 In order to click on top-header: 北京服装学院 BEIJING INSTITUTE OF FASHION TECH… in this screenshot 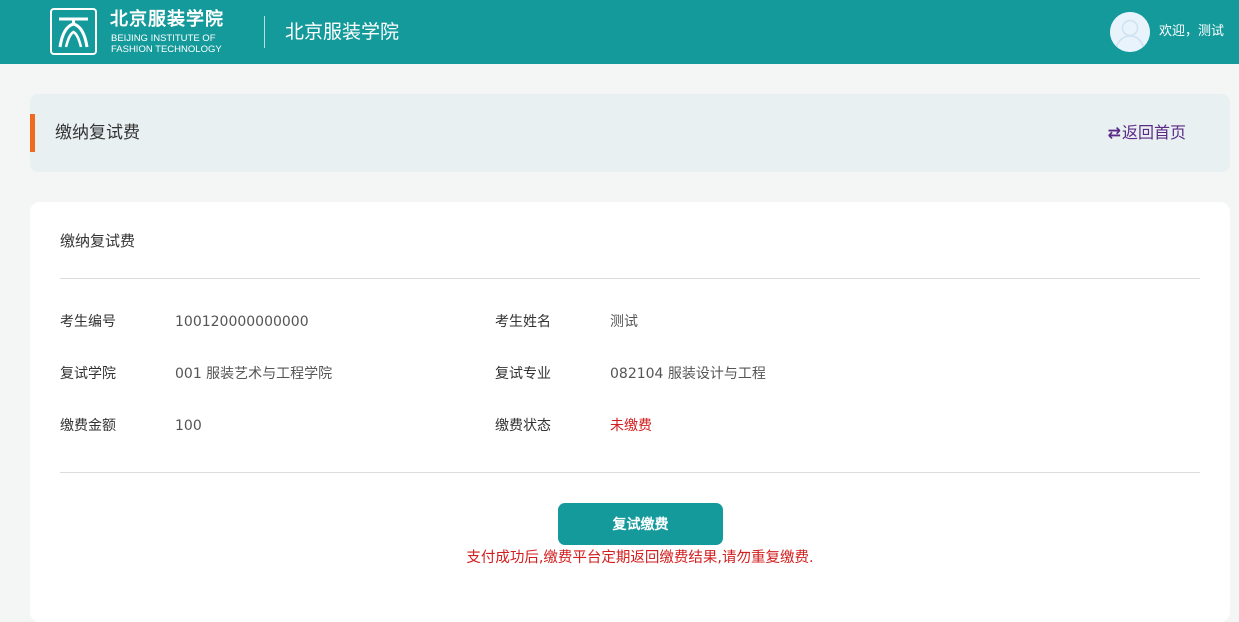, I will do `click(619, 32)`.